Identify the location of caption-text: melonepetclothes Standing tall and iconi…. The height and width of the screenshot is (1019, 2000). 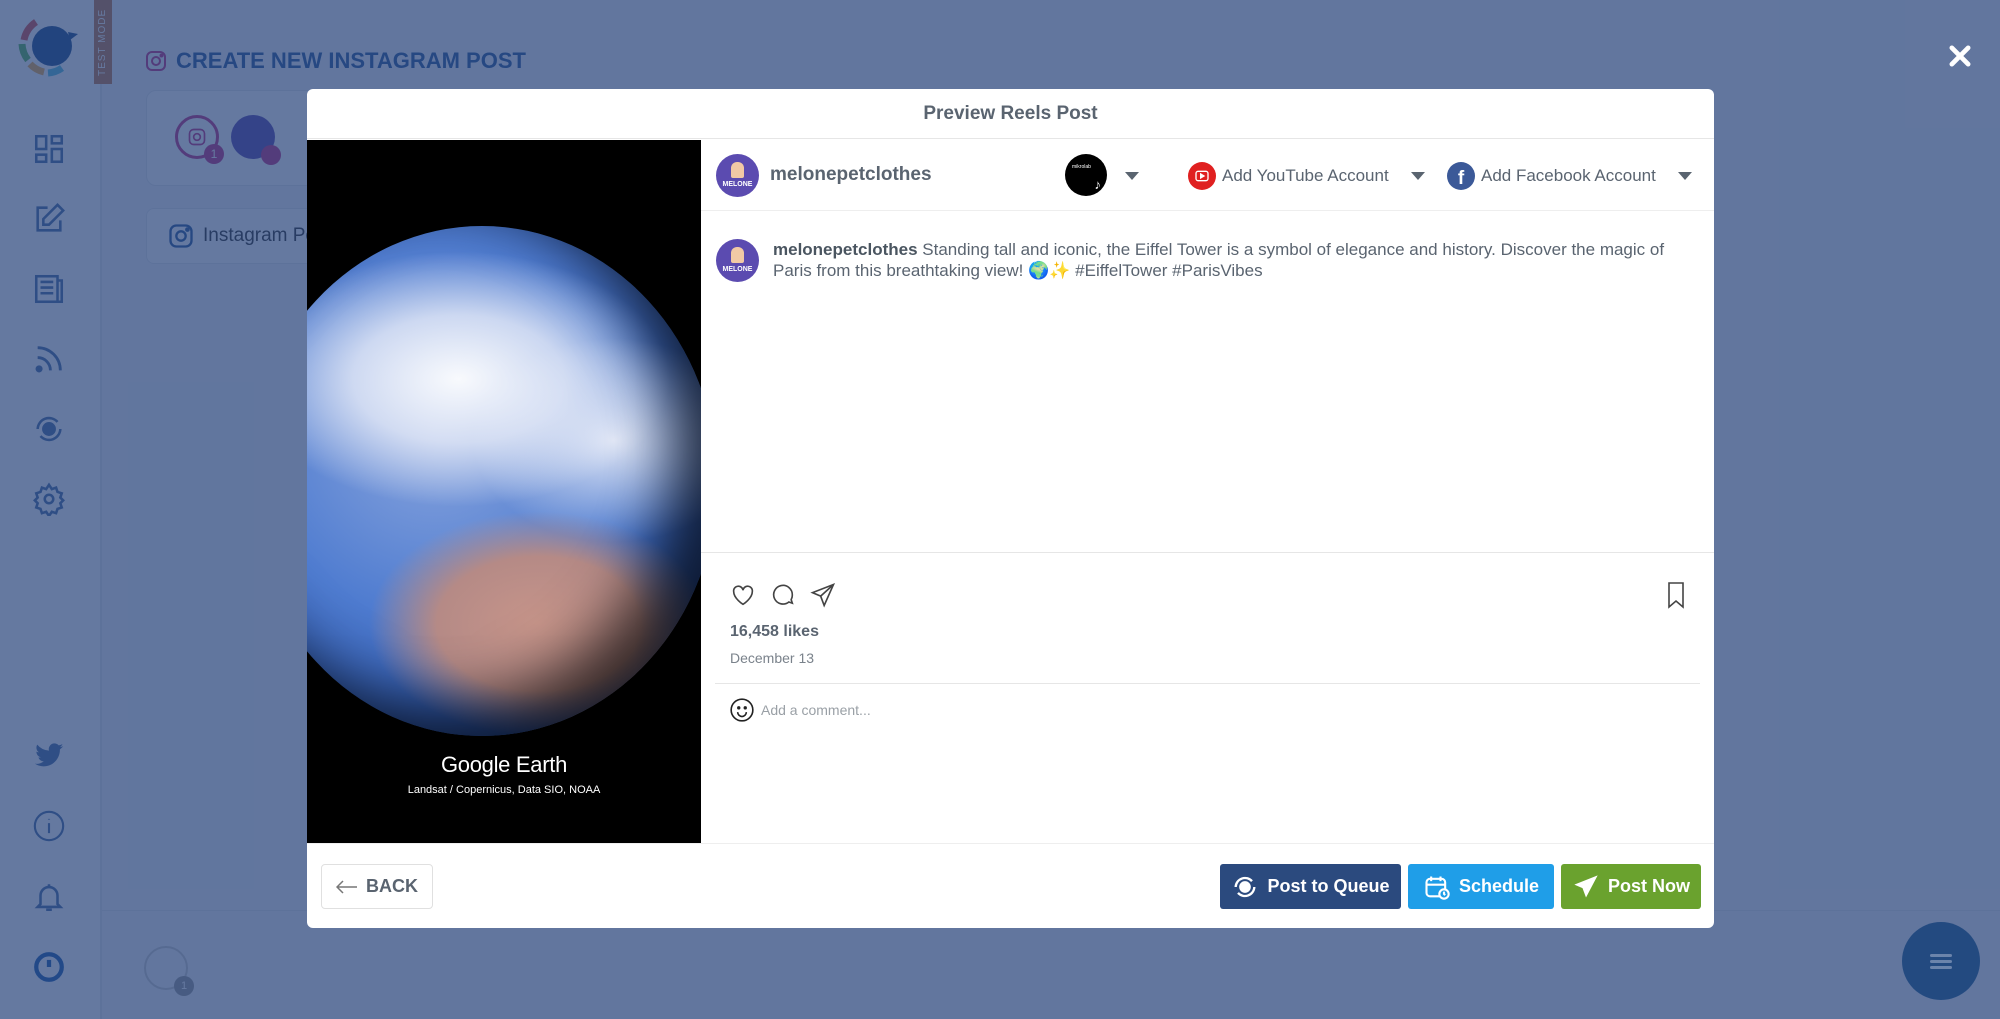
(1234, 260).